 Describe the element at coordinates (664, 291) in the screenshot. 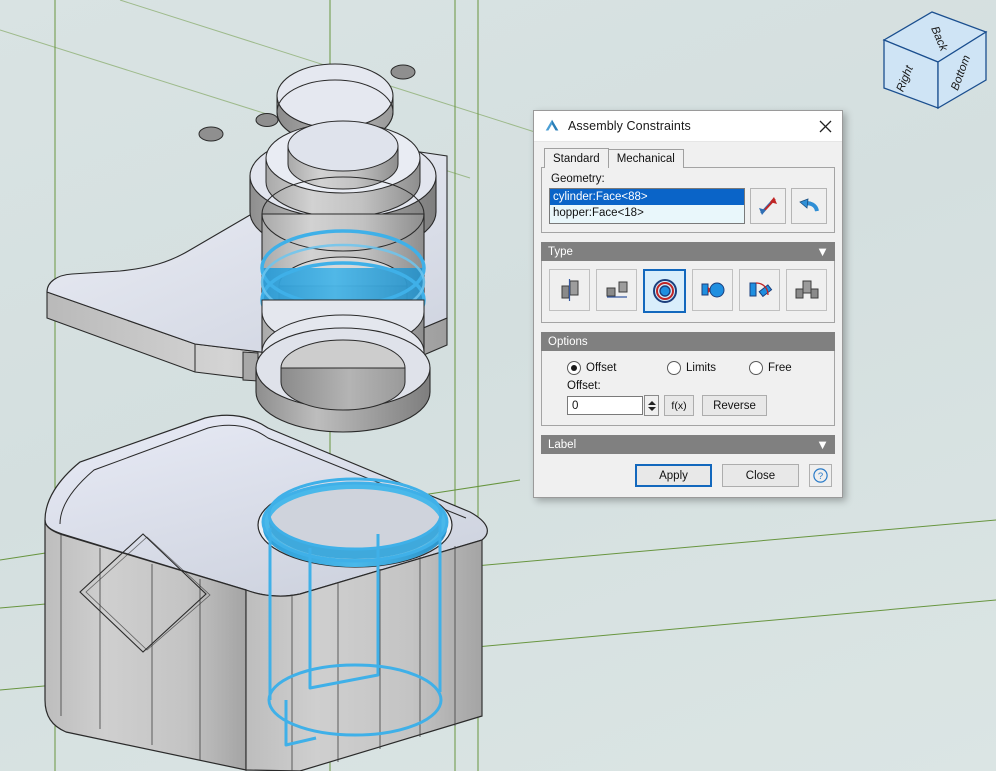

I see `concentric-constraint-button` at that location.